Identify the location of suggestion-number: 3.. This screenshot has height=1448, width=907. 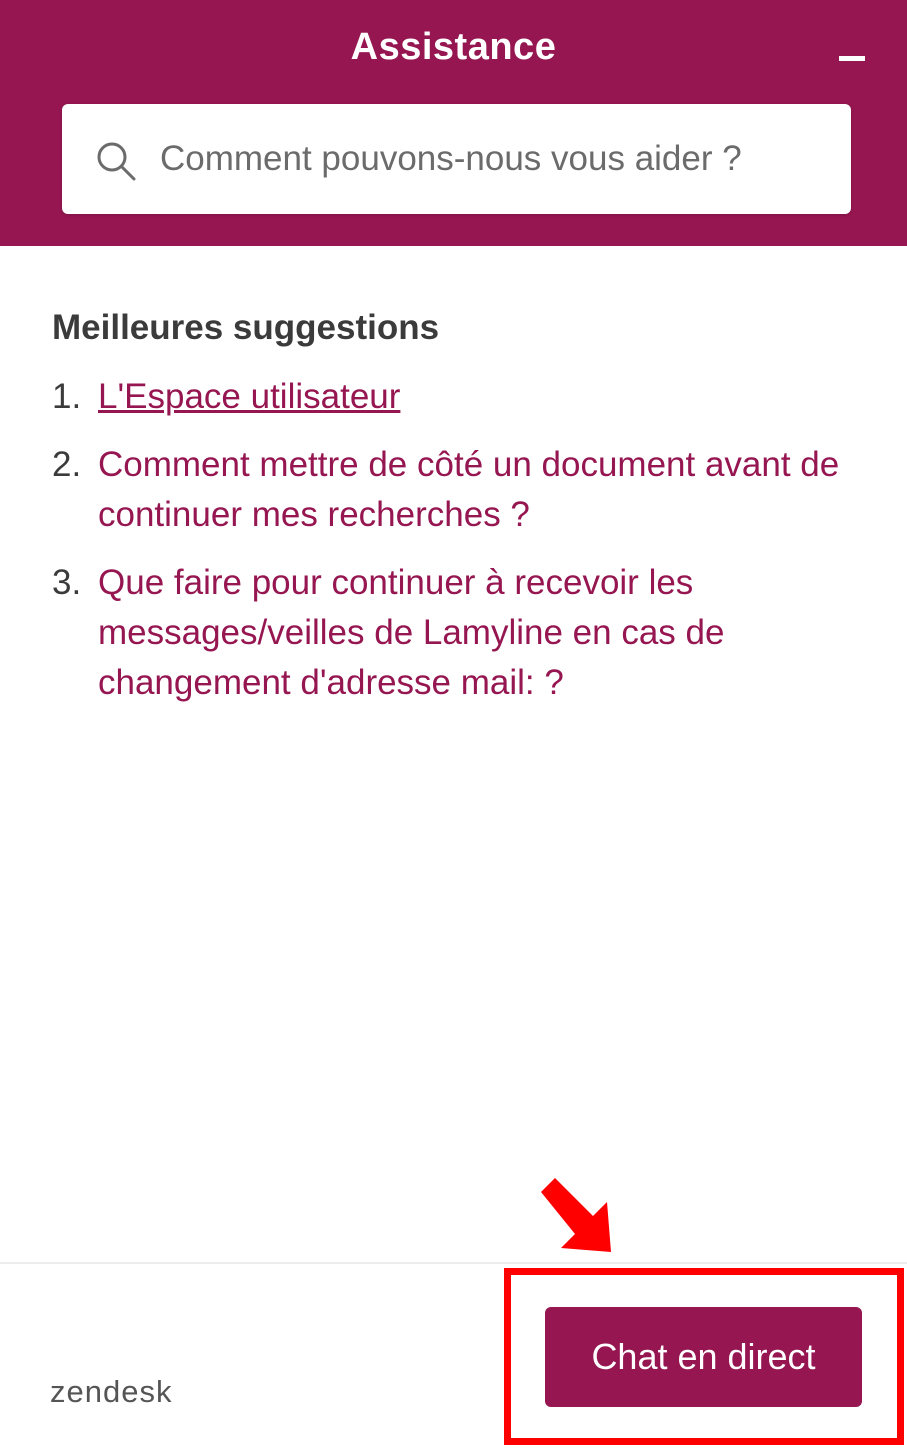
(67, 582).